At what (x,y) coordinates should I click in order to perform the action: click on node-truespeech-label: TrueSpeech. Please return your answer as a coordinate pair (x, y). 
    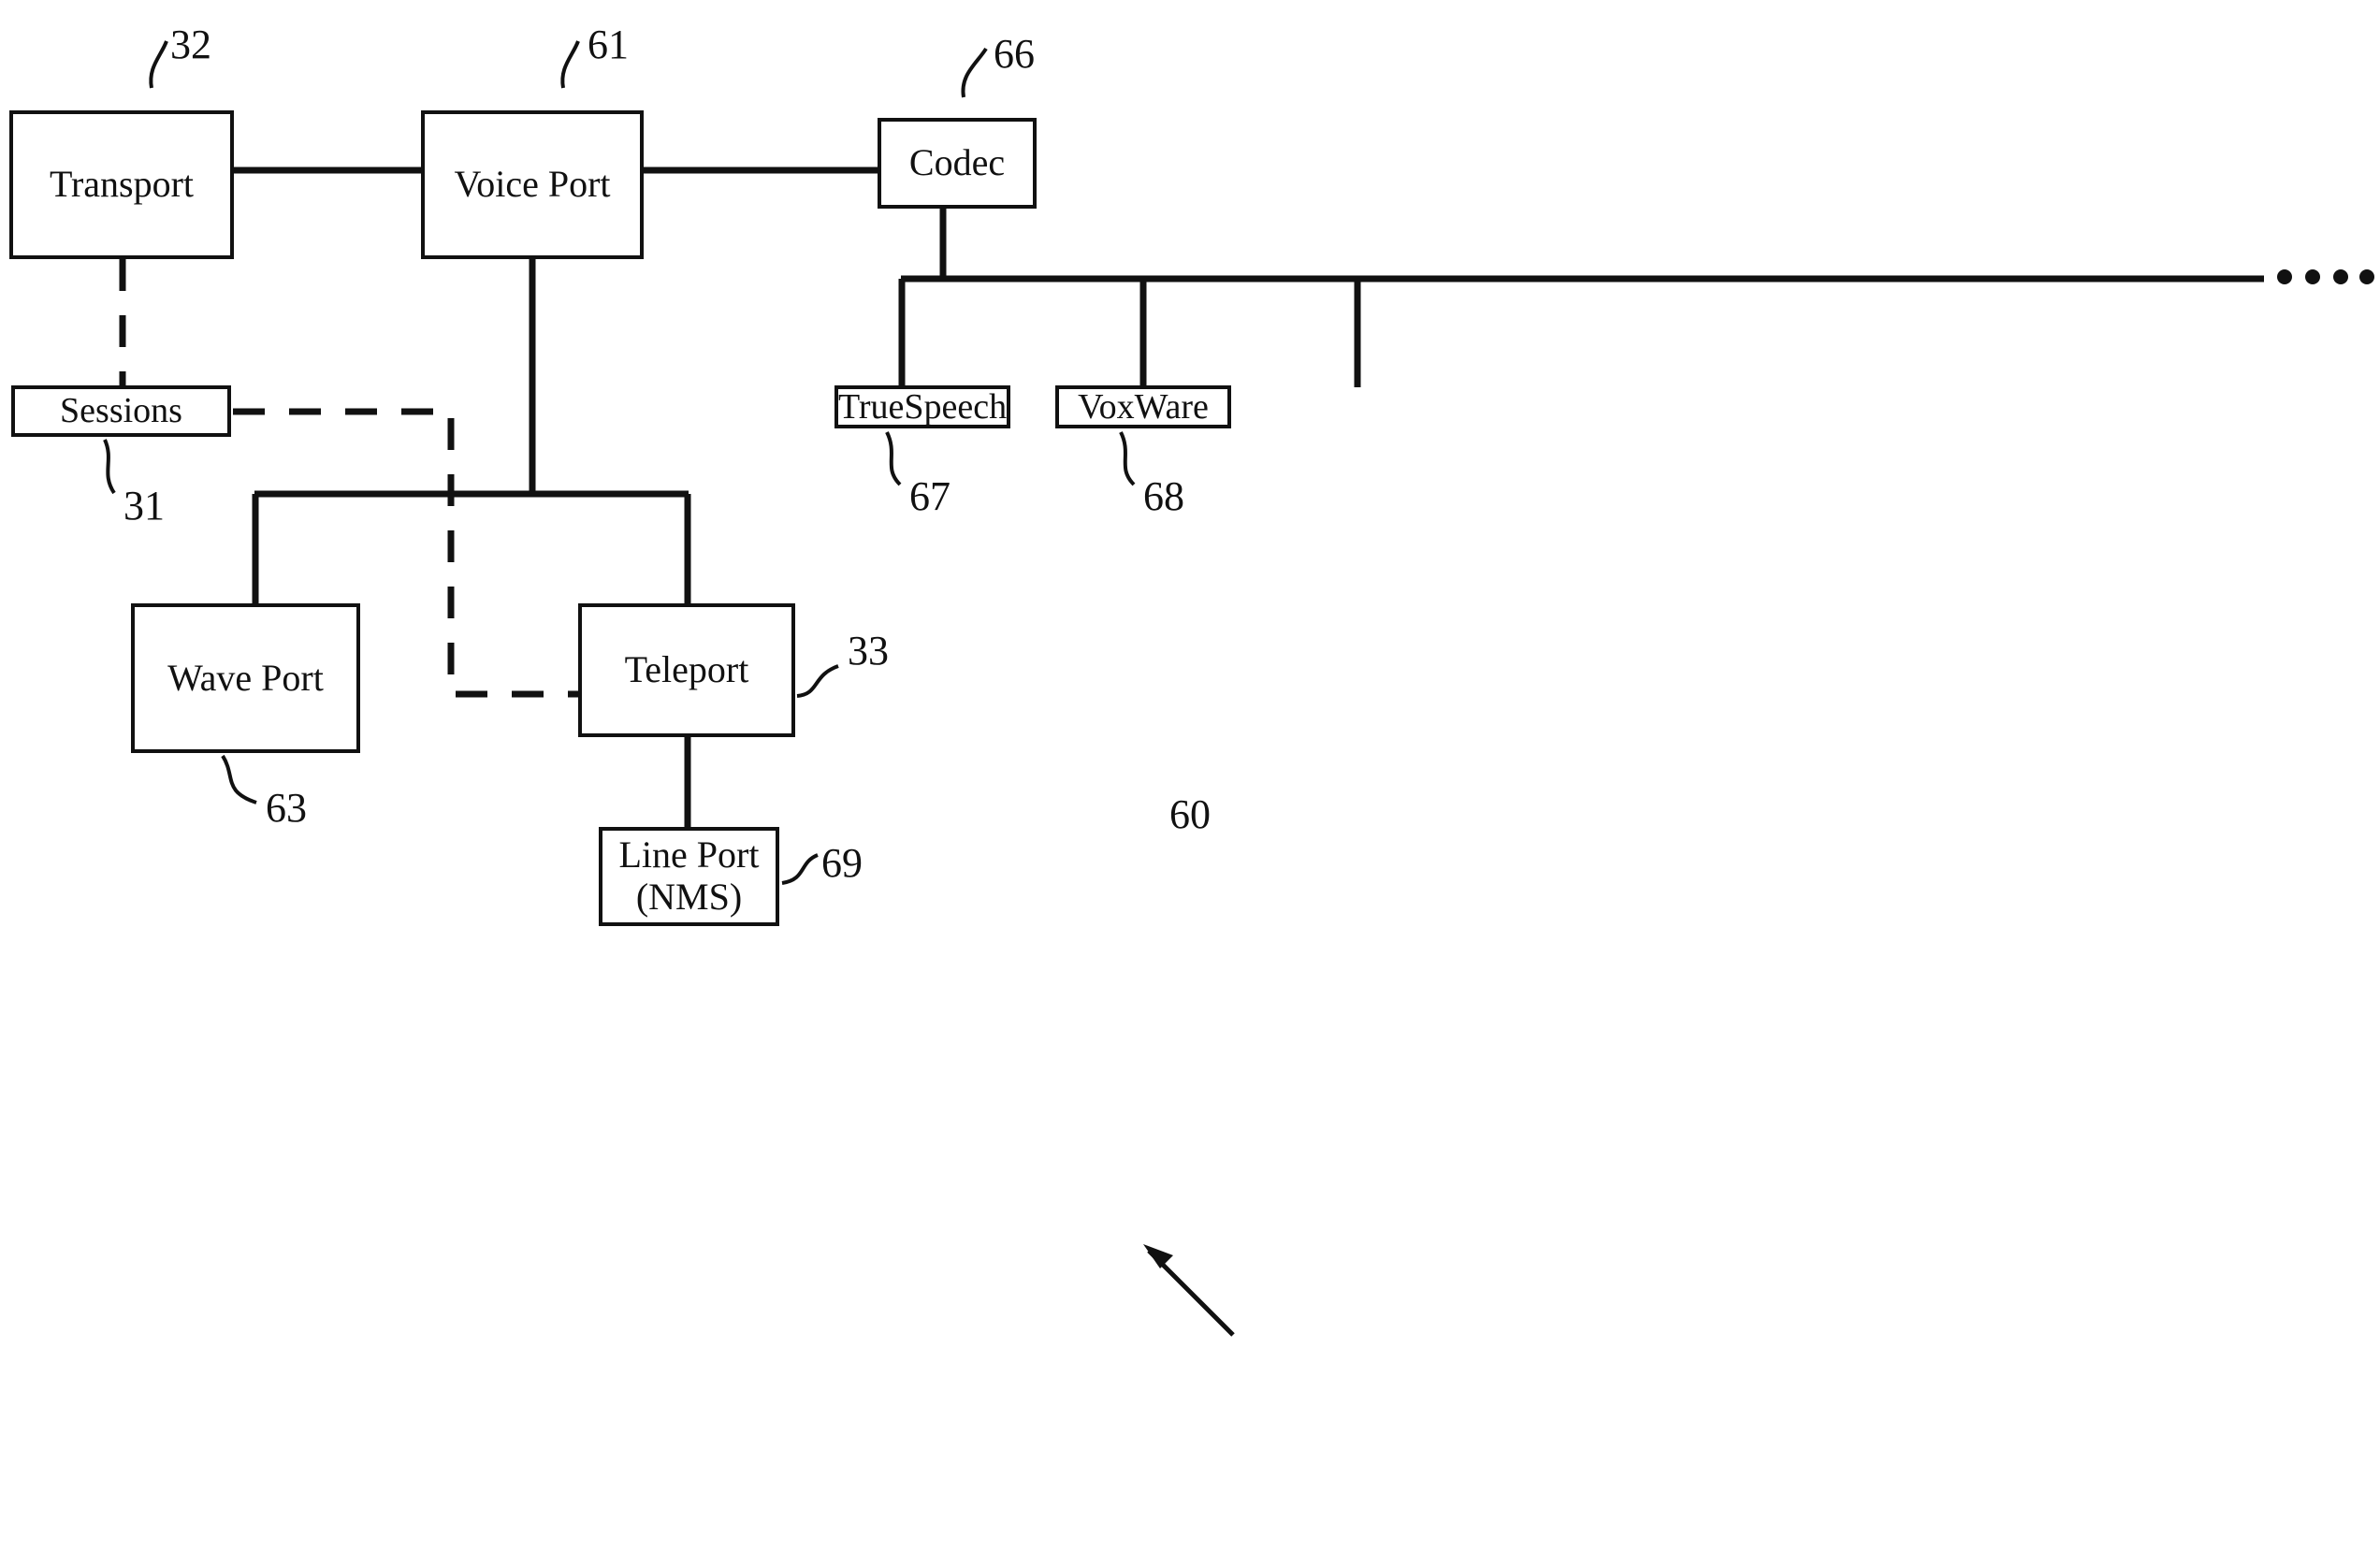
    Looking at the image, I should click on (922, 406).